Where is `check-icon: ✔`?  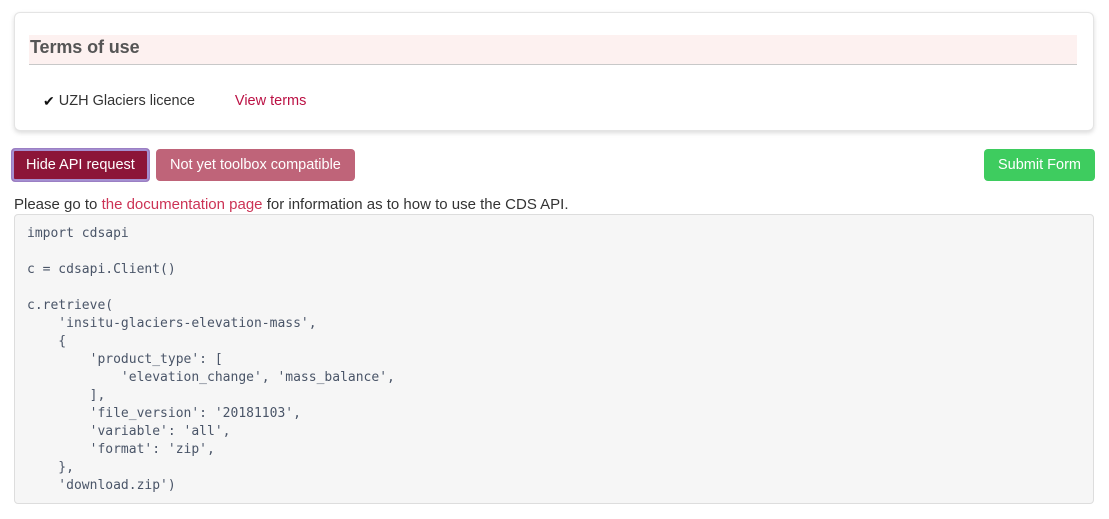
check-icon: ✔ is located at coordinates (49, 101).